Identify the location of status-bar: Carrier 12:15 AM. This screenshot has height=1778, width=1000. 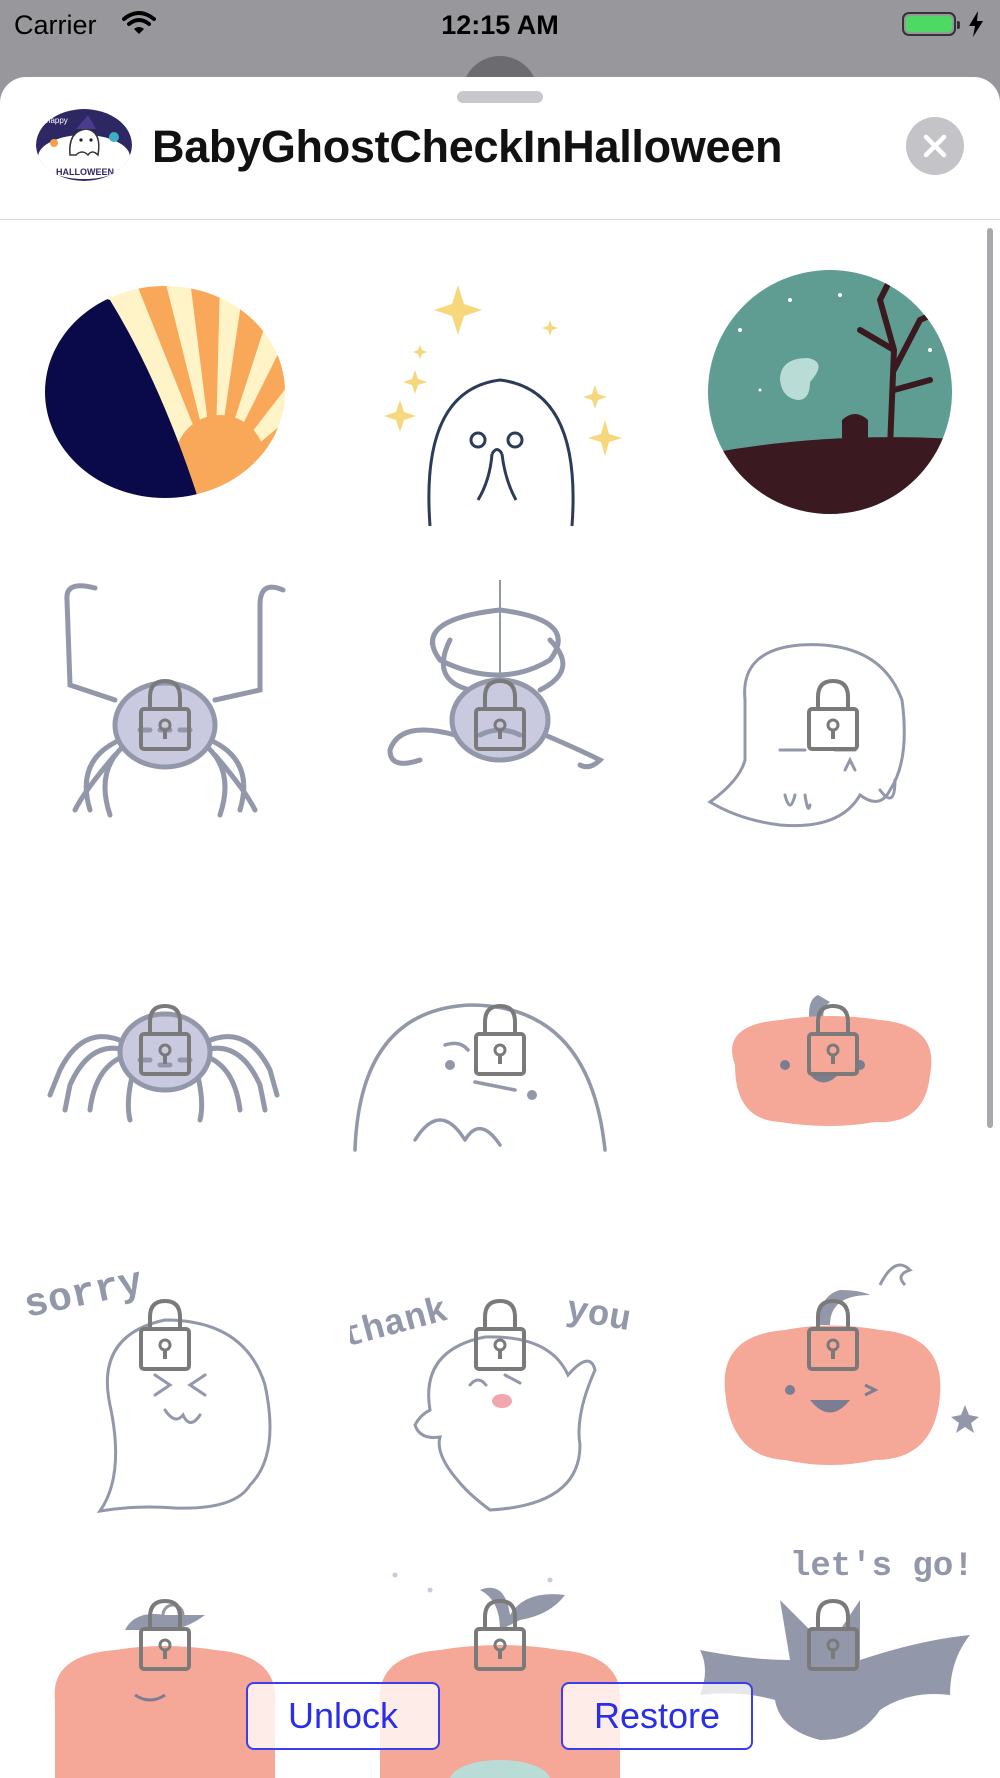
(500, 25).